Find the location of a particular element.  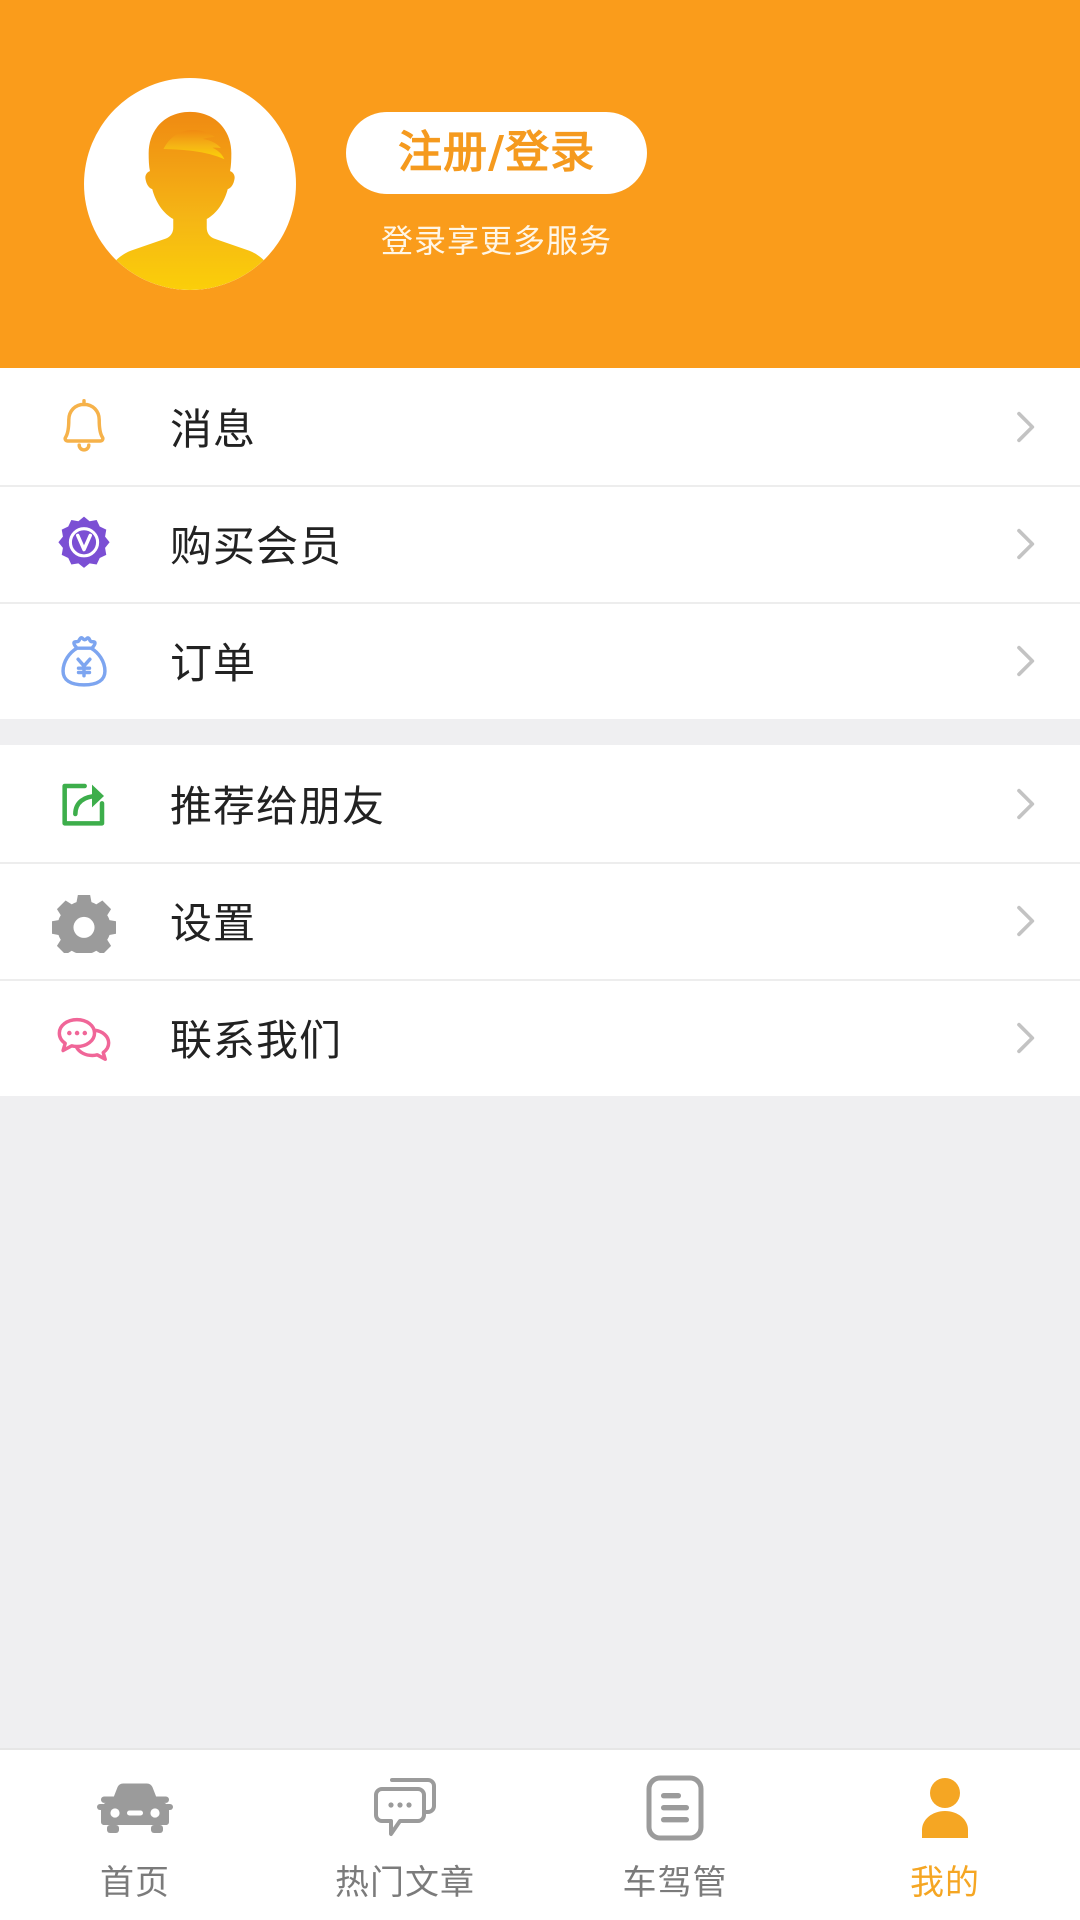

menu-item-buy-membership: 购买会员 is located at coordinates (540, 543).